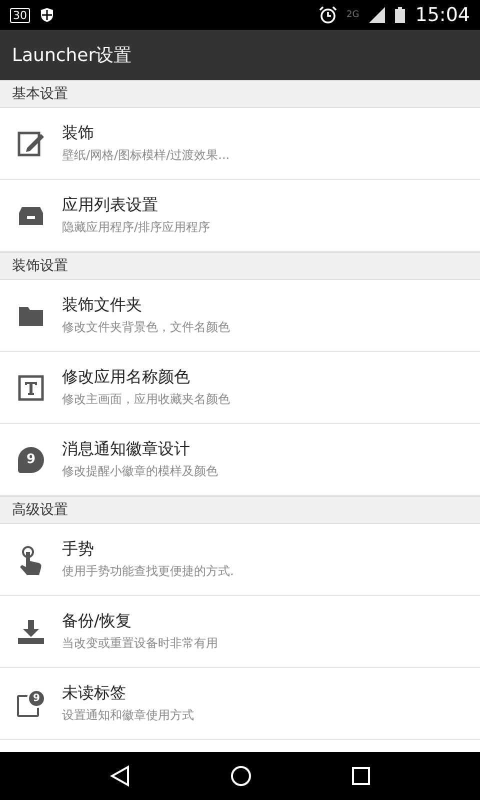 Image resolution: width=480 pixels, height=800 pixels. Describe the element at coordinates (102, 305) in the screenshot. I see `item-title: 装饰文件夹` at that location.